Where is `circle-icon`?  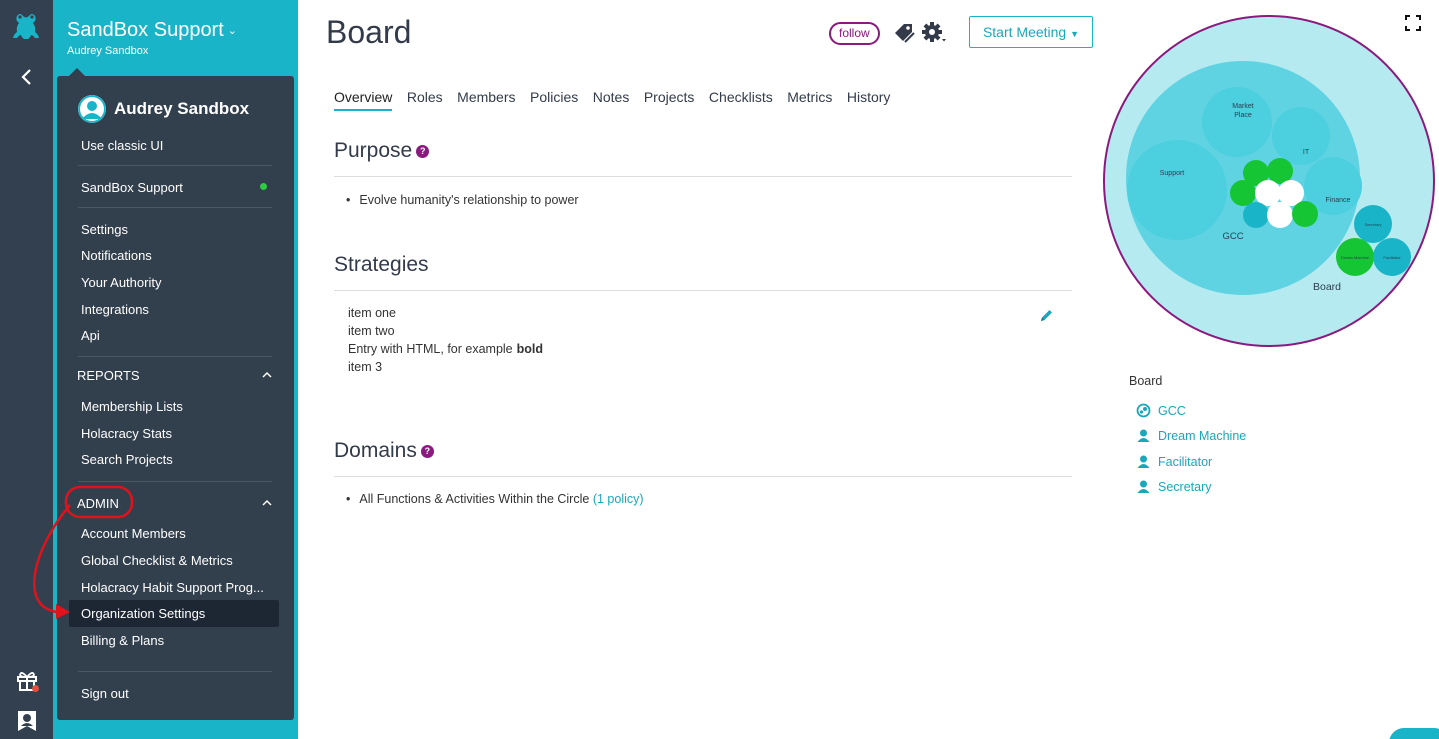 circle-icon is located at coordinates (1143, 410).